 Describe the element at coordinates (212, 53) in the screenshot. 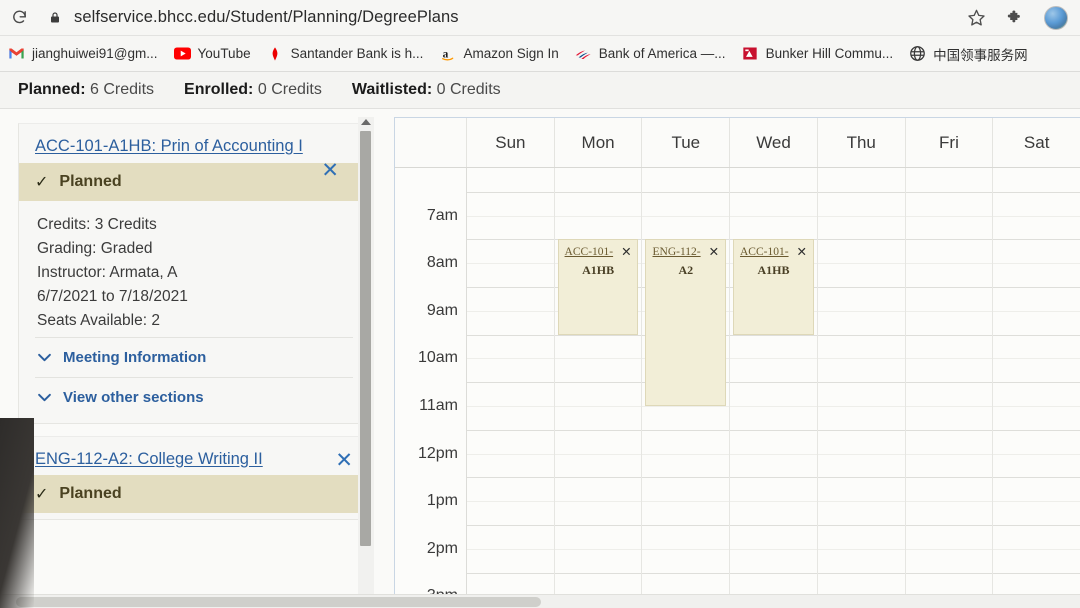

I see `bookmark-youtube: YouTube` at that location.